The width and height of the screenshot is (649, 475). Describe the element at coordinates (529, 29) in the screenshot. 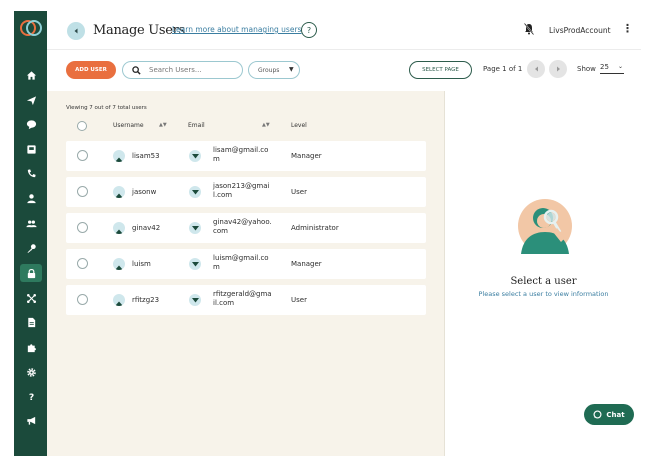

I see `bell-muted-icon` at that location.